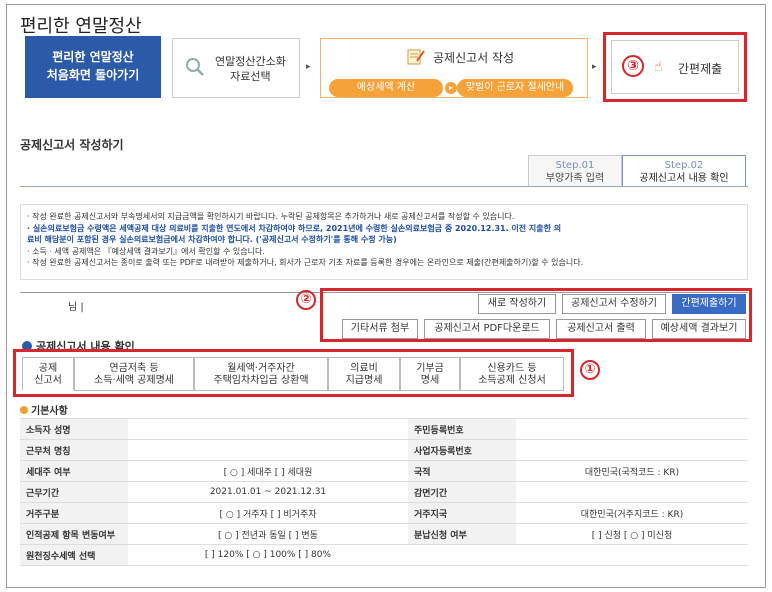  Describe the element at coordinates (515, 88) in the screenshot. I see `dual-income-guide-button: 맞벌이 근로자 절세안내` at that location.